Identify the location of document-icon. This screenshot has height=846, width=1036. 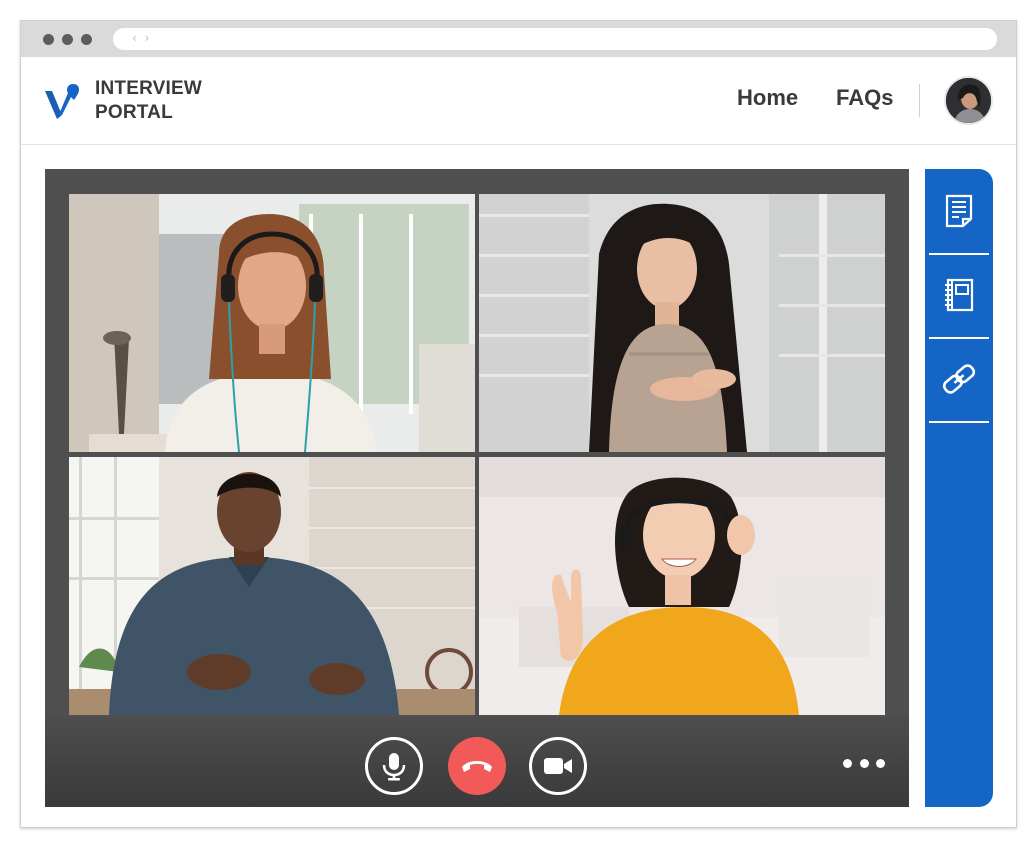
(959, 211).